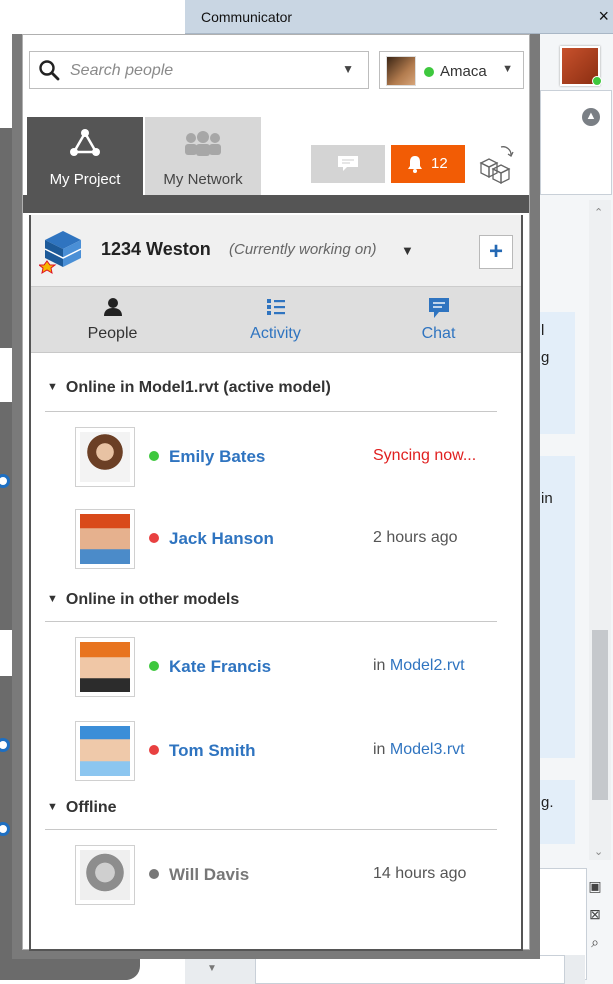 Image resolution: width=613 pixels, height=984 pixels. I want to click on group-header: ▼ Online in Model1.rvt (active model), so click(189, 388).